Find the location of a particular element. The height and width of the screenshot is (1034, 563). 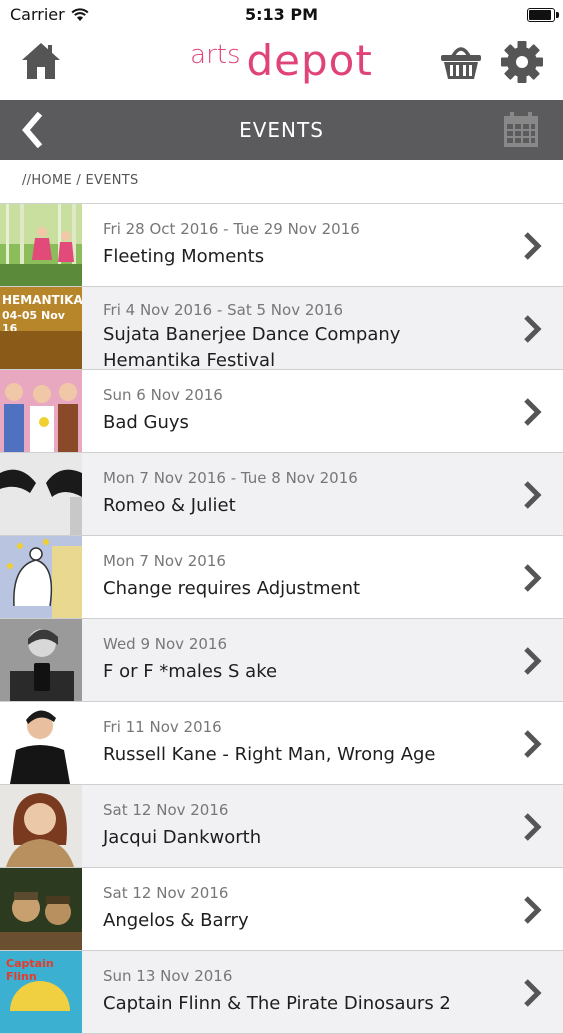

logo-arts-text: arts is located at coordinates (215, 55).